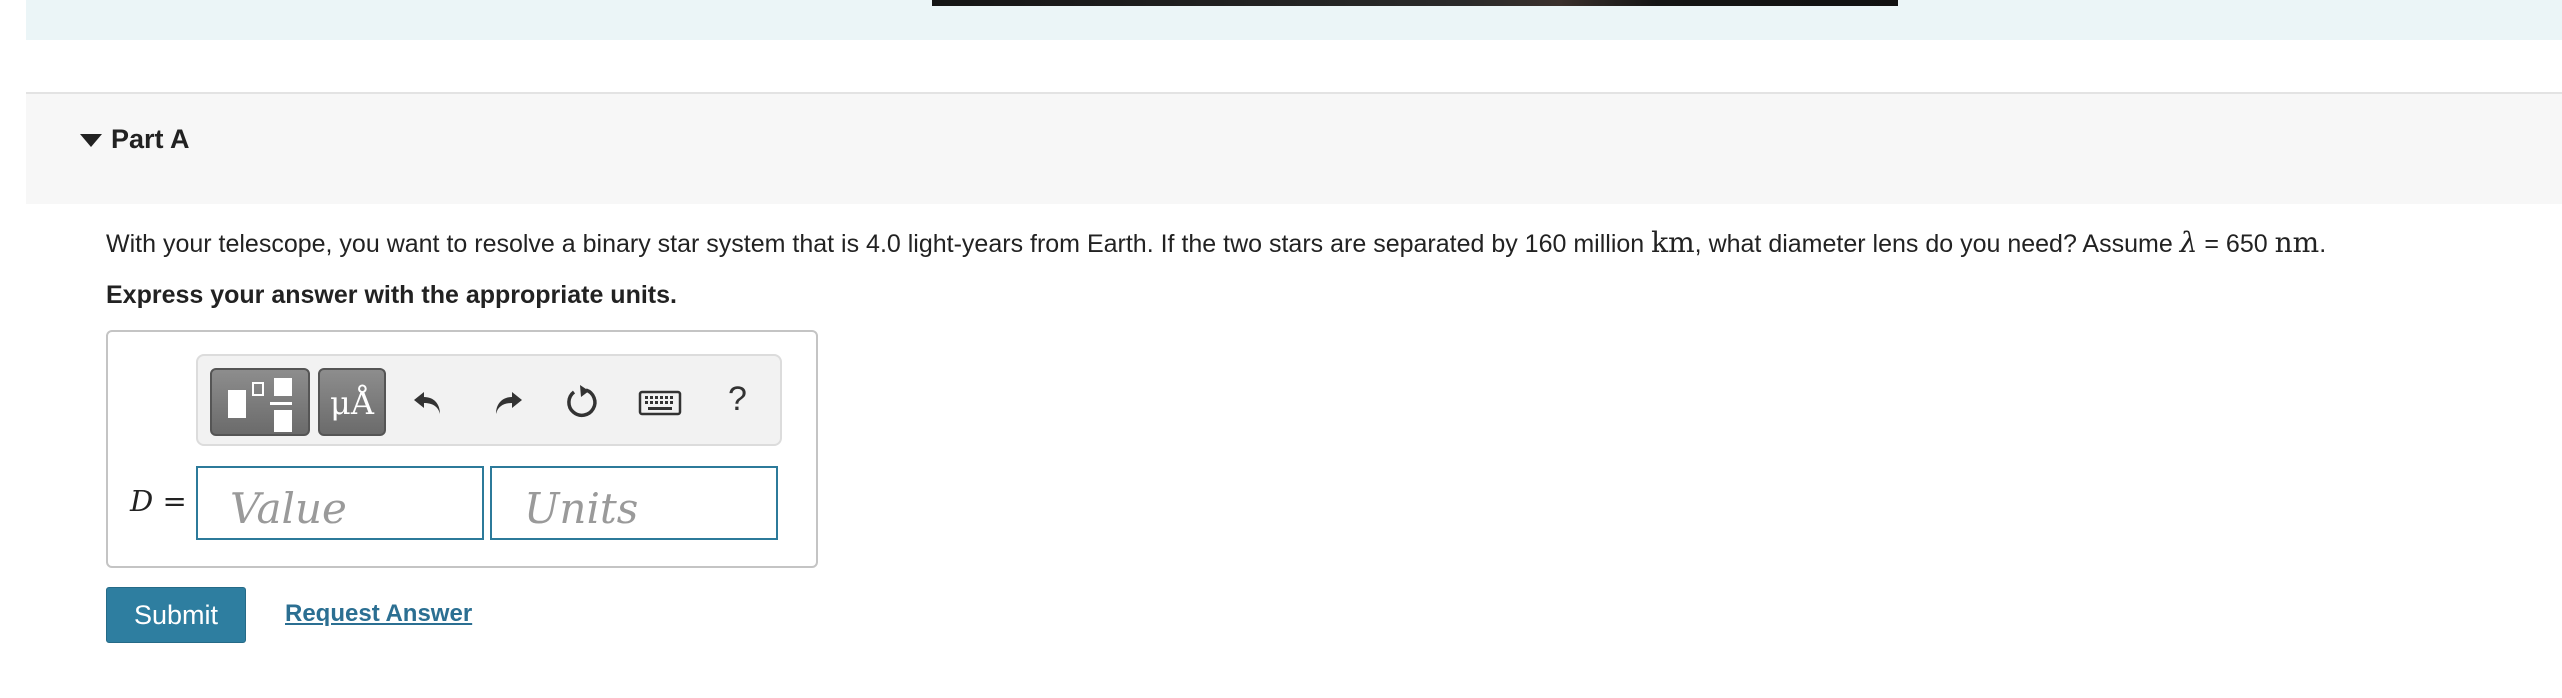 Image resolution: width=2562 pixels, height=698 pixels. Describe the element at coordinates (2236, 244) in the screenshot. I see `question-text-part-3: = 650` at that location.